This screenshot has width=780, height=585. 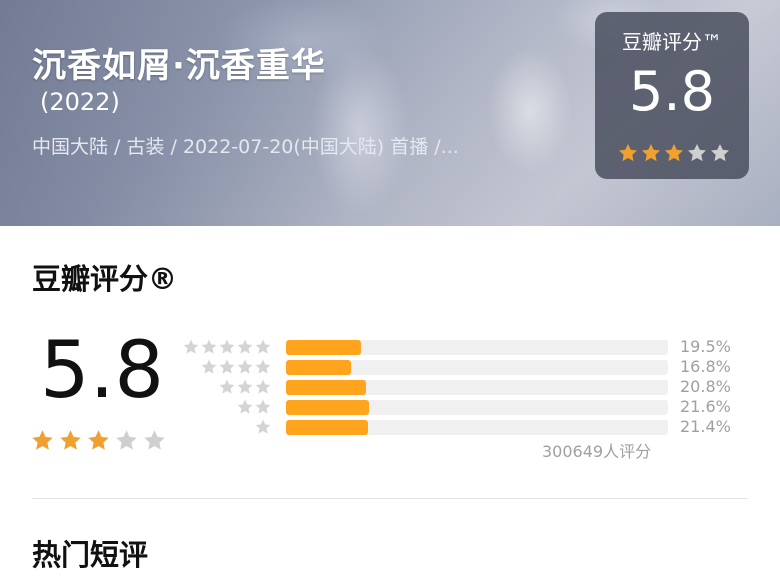 I want to click on badge-stars, so click(x=674, y=153).